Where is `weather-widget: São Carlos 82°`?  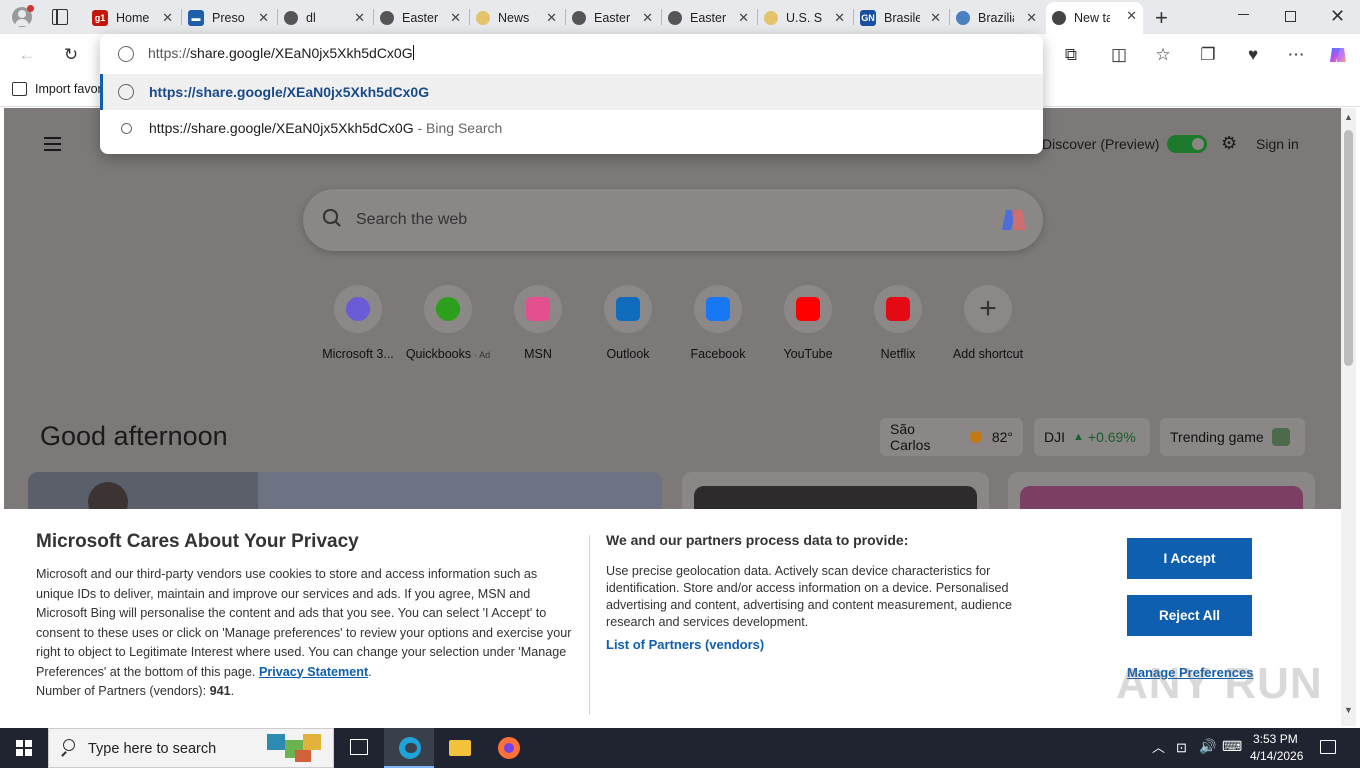
weather-widget: São Carlos 82° is located at coordinates (951, 437).